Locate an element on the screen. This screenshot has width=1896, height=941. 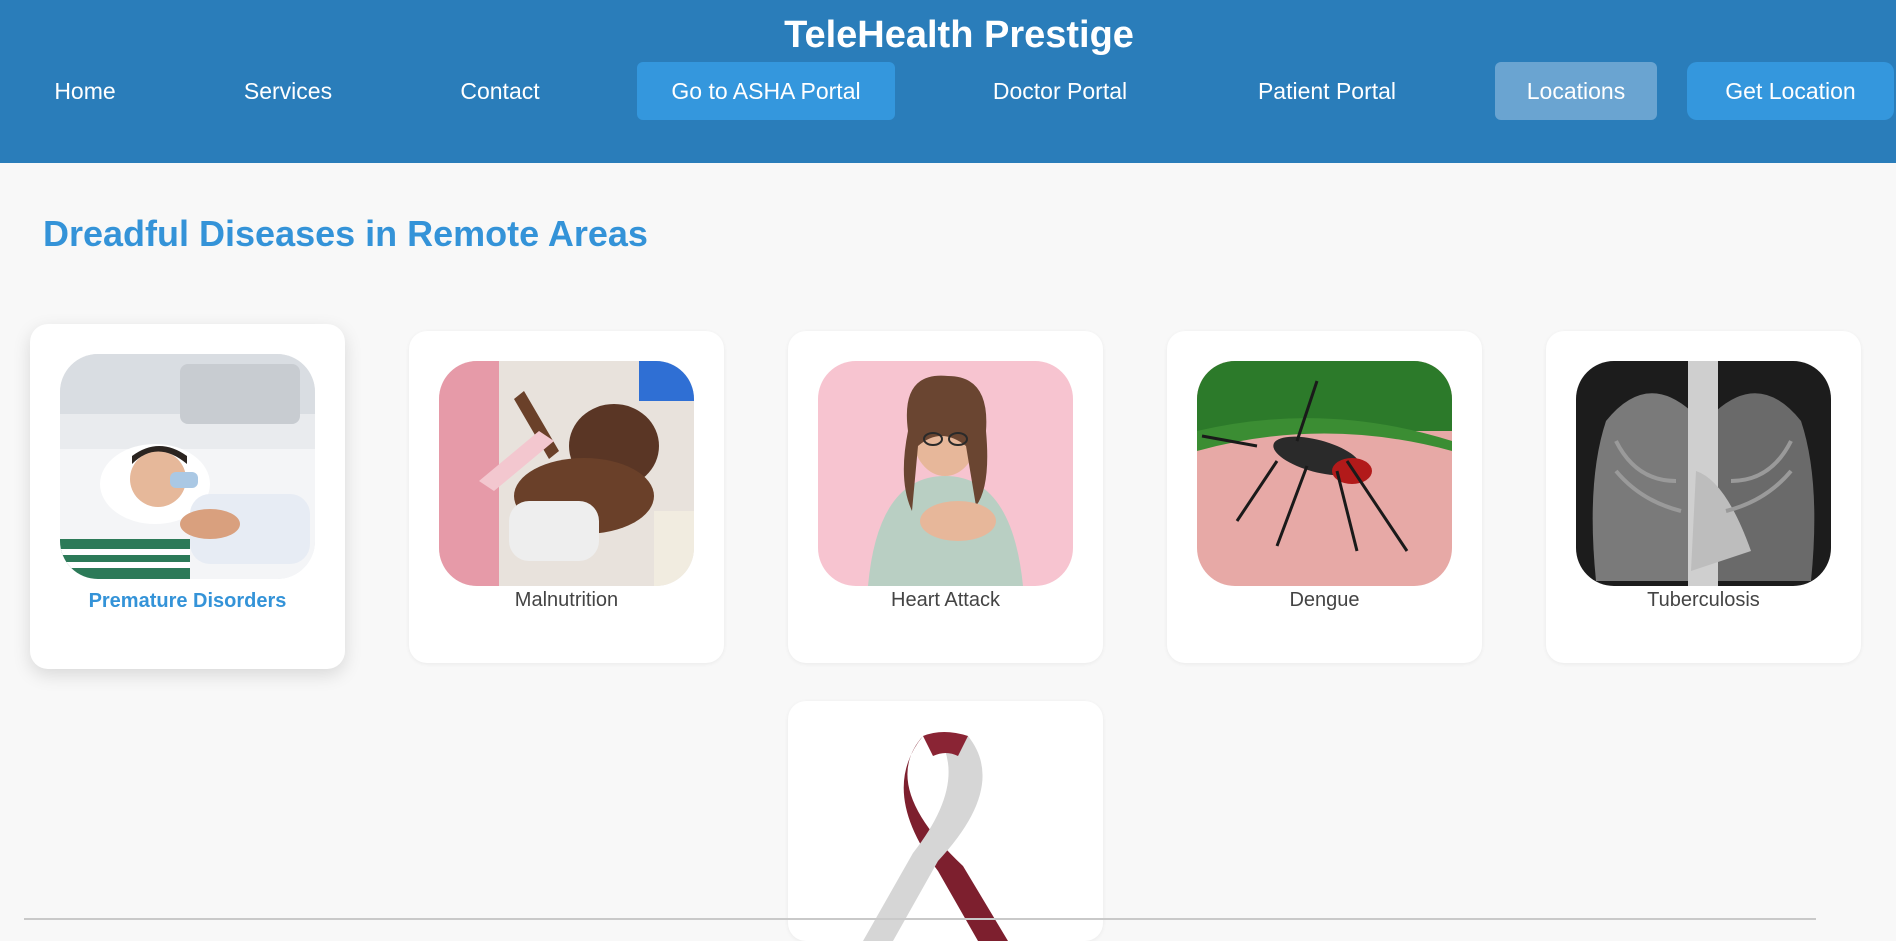
get-location-button: Get Location is located at coordinates (1790, 91).